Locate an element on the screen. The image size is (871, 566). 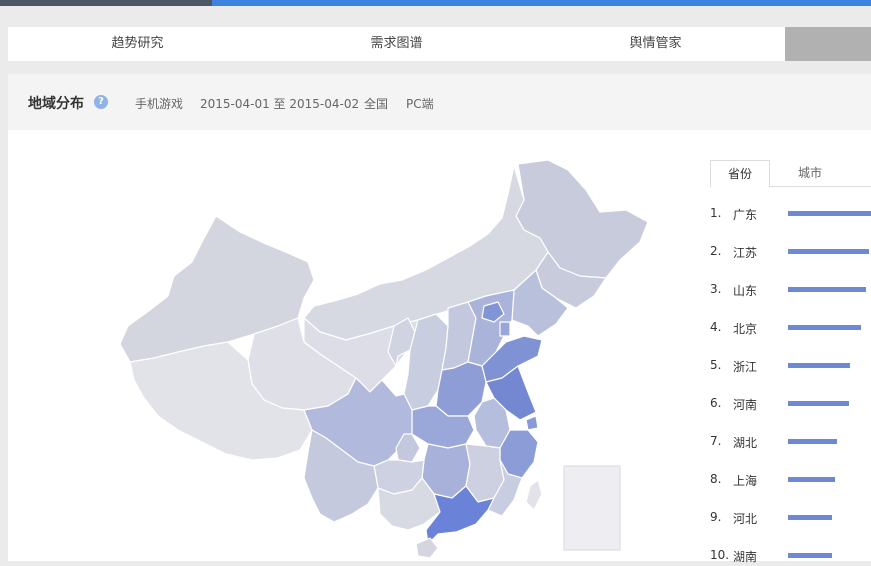
ranking-row: 6. 河南 is located at coordinates (784, 404).